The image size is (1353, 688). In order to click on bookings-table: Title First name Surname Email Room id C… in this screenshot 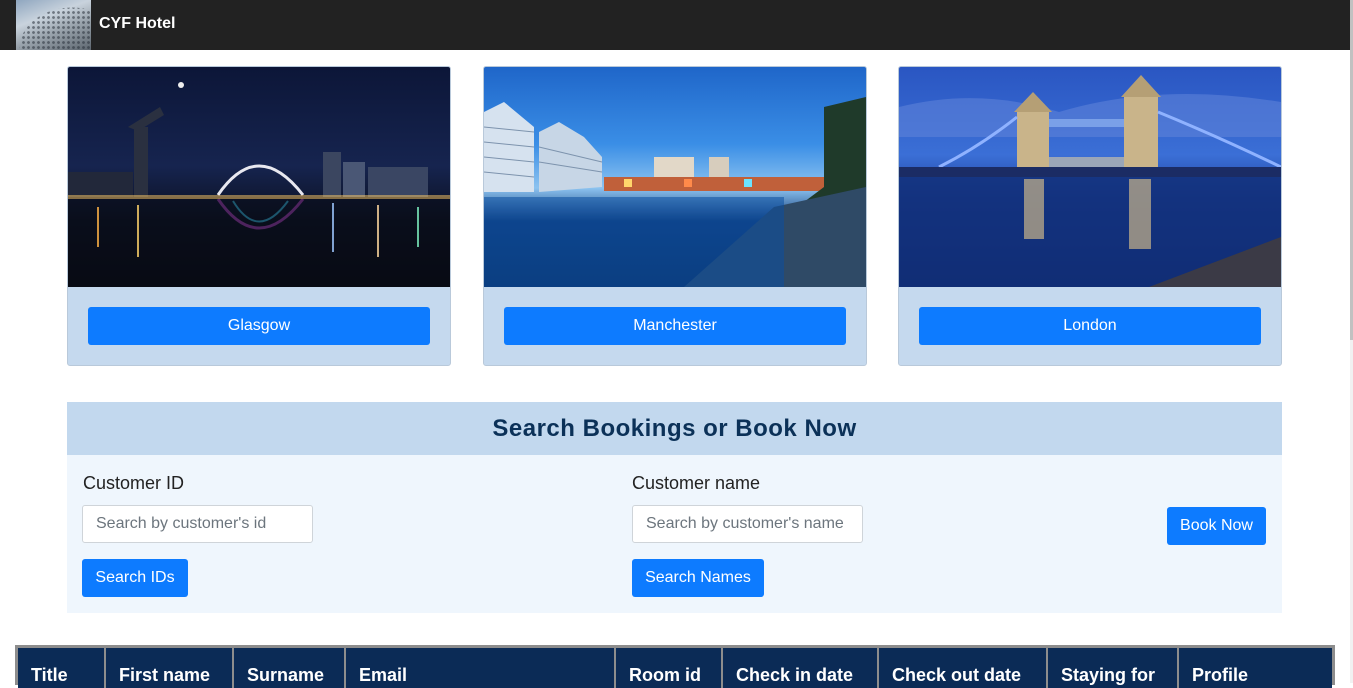, I will do `click(675, 666)`.